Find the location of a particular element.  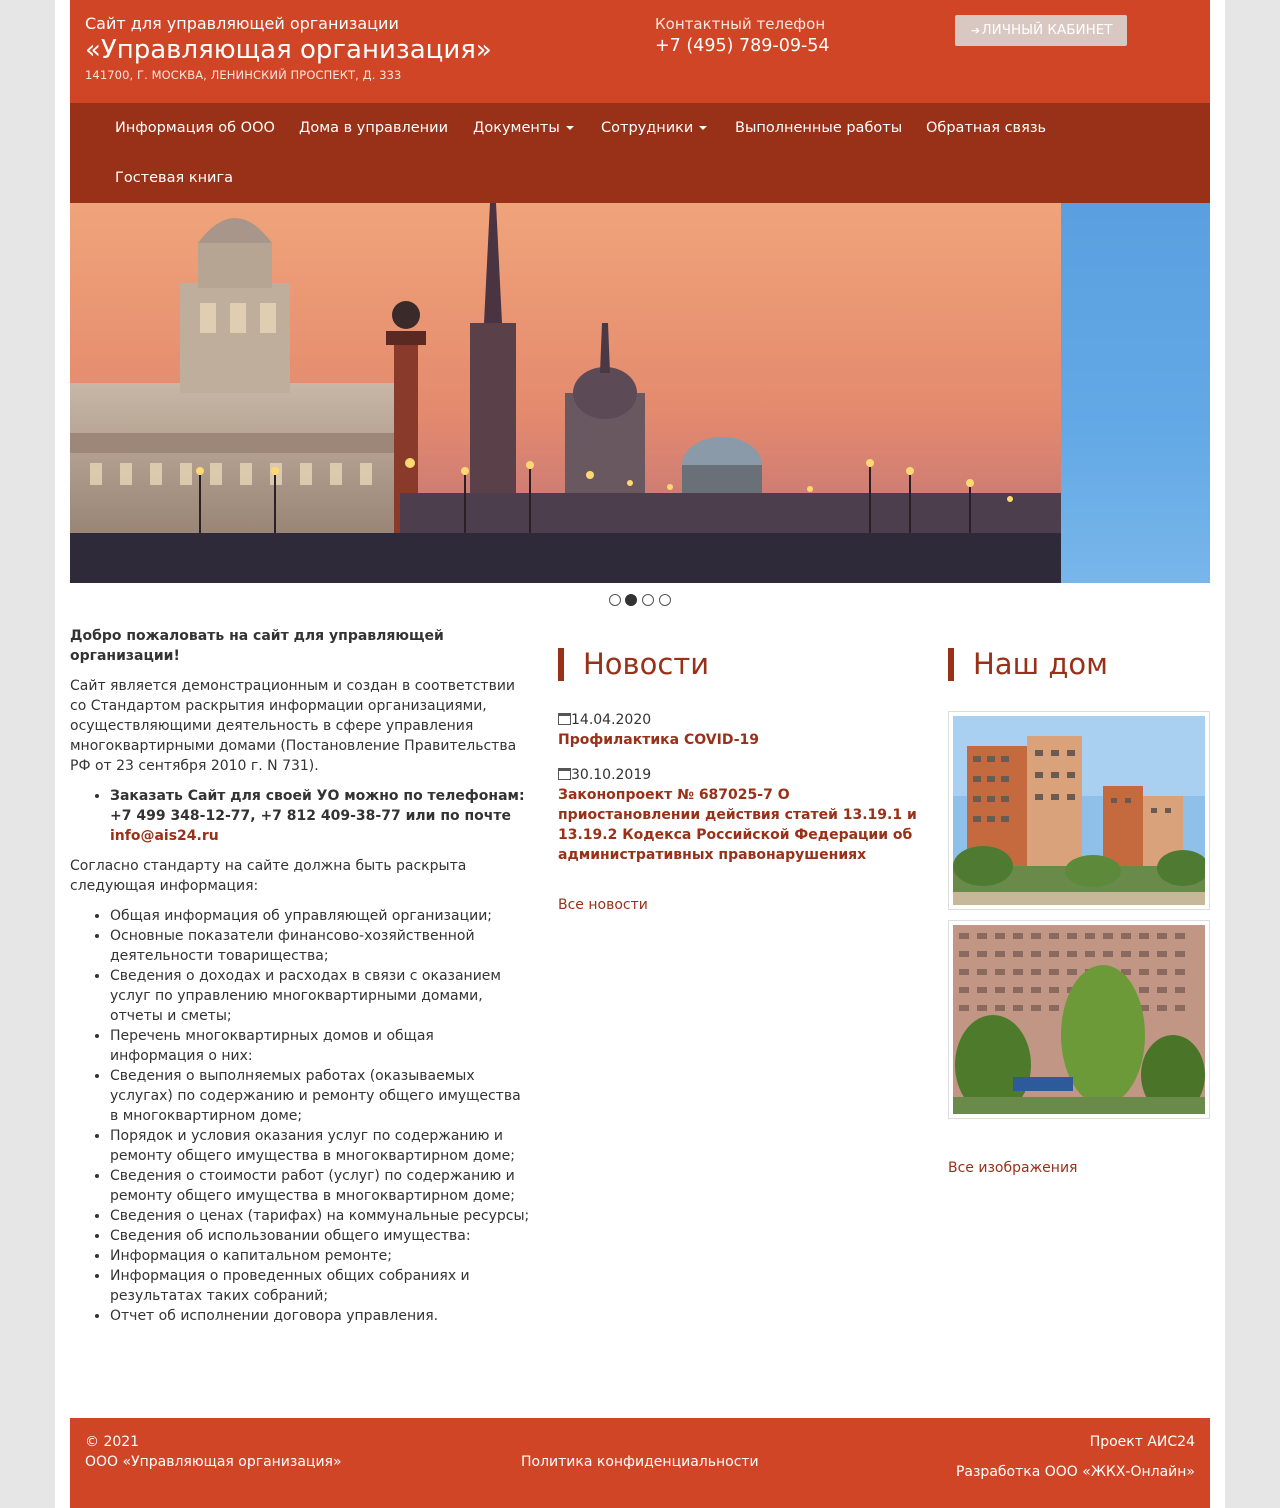

nav-item-documents: Документы is located at coordinates (523, 128).